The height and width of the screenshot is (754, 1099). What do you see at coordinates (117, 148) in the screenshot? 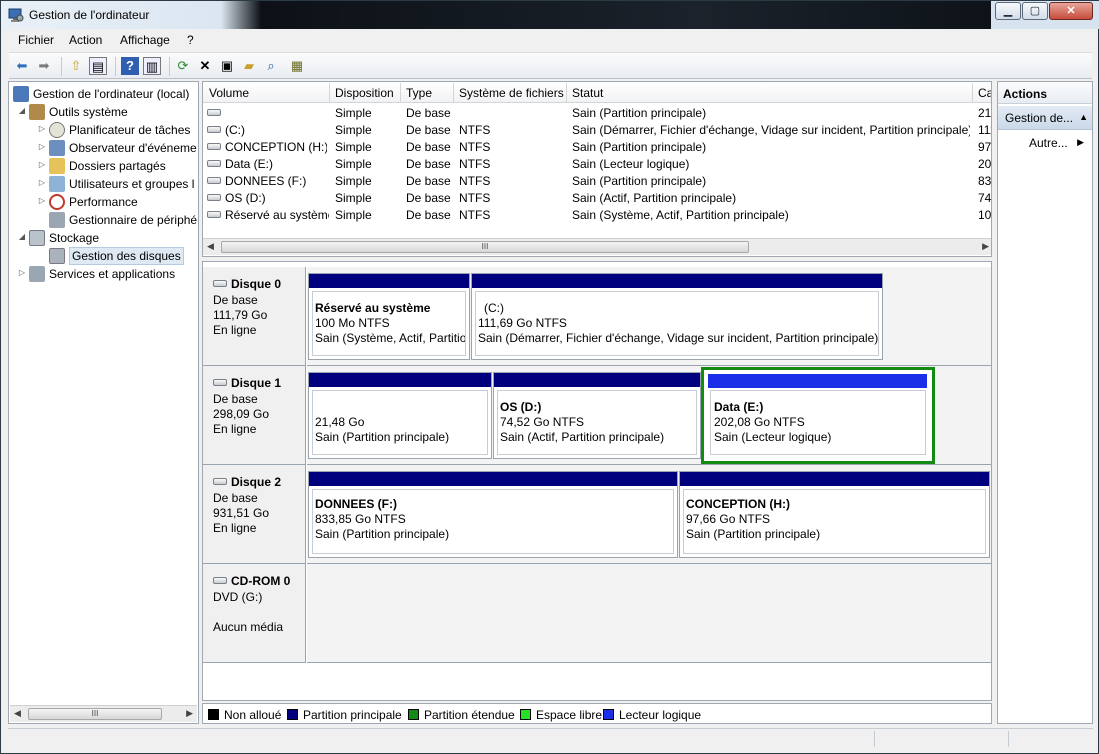
I see `tree-item-observateur: ▷ Observateur d'événeme` at bounding box center [117, 148].